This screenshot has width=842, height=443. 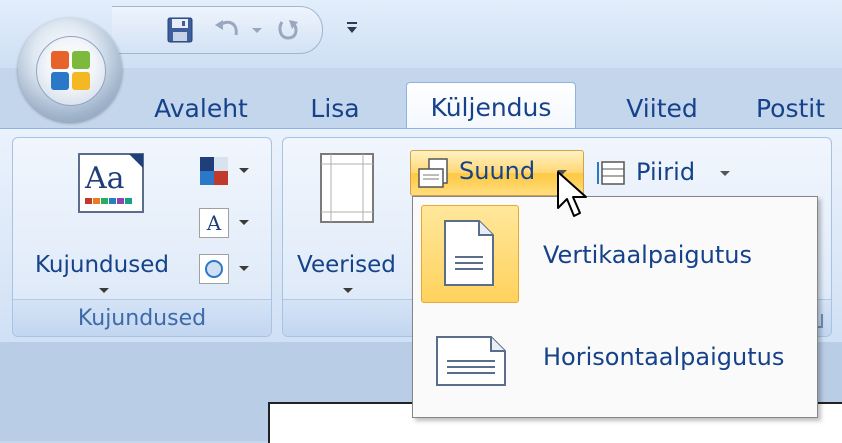 What do you see at coordinates (664, 357) in the screenshot?
I see `menu-item-label: Horisontaalpaigutus` at bounding box center [664, 357].